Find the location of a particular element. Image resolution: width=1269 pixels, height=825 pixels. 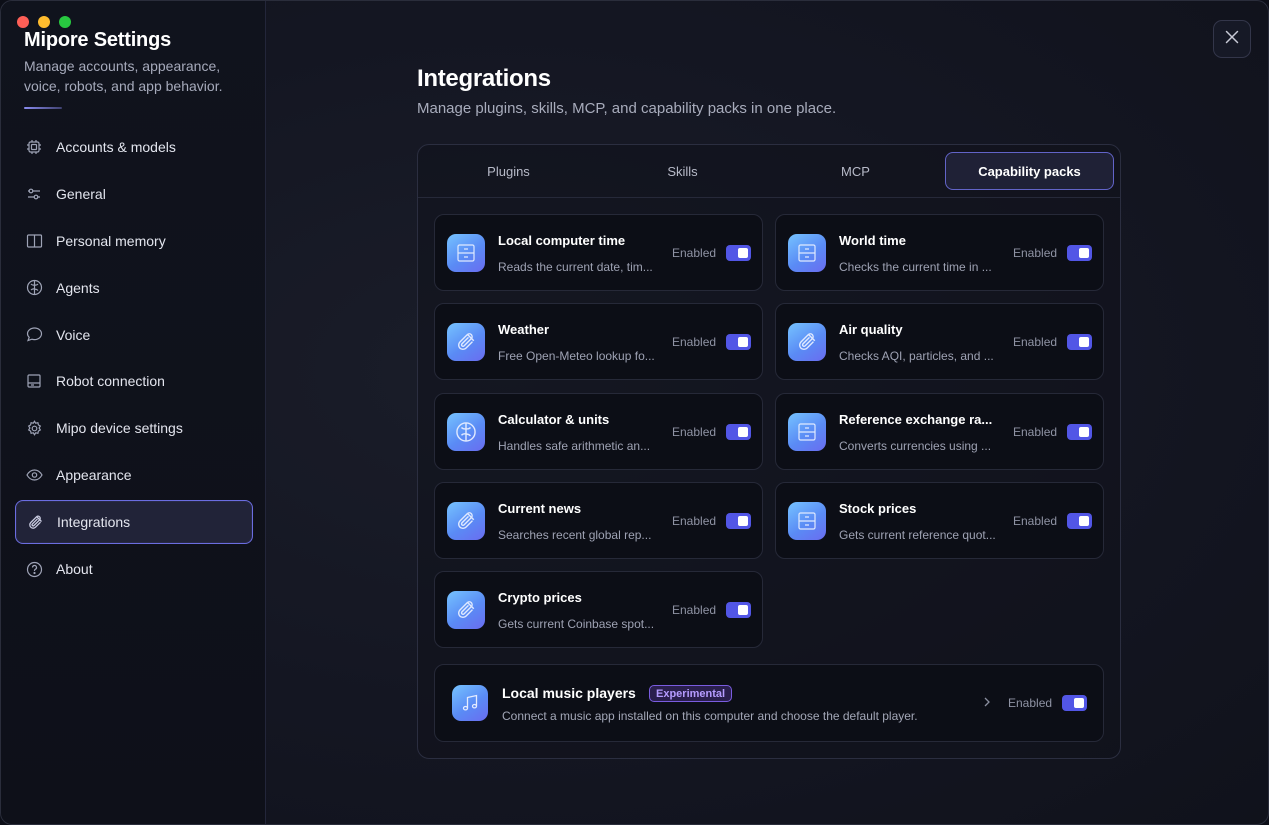

sidebar-item-personal-memory: Personal memory is located at coordinates (134, 241).